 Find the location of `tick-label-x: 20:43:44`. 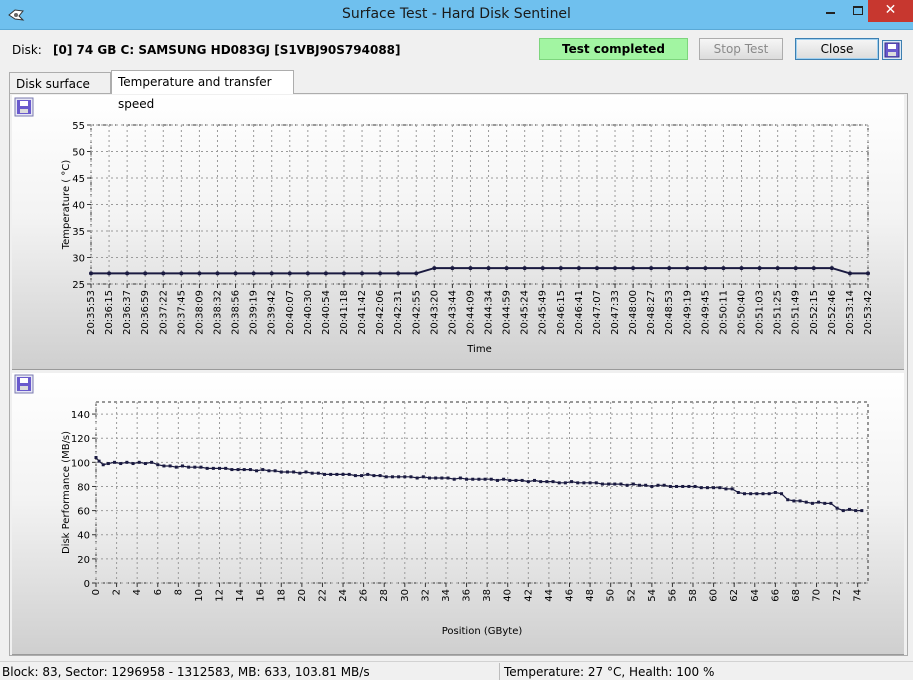

tick-label-x: 20:43:44 is located at coordinates (452, 312).